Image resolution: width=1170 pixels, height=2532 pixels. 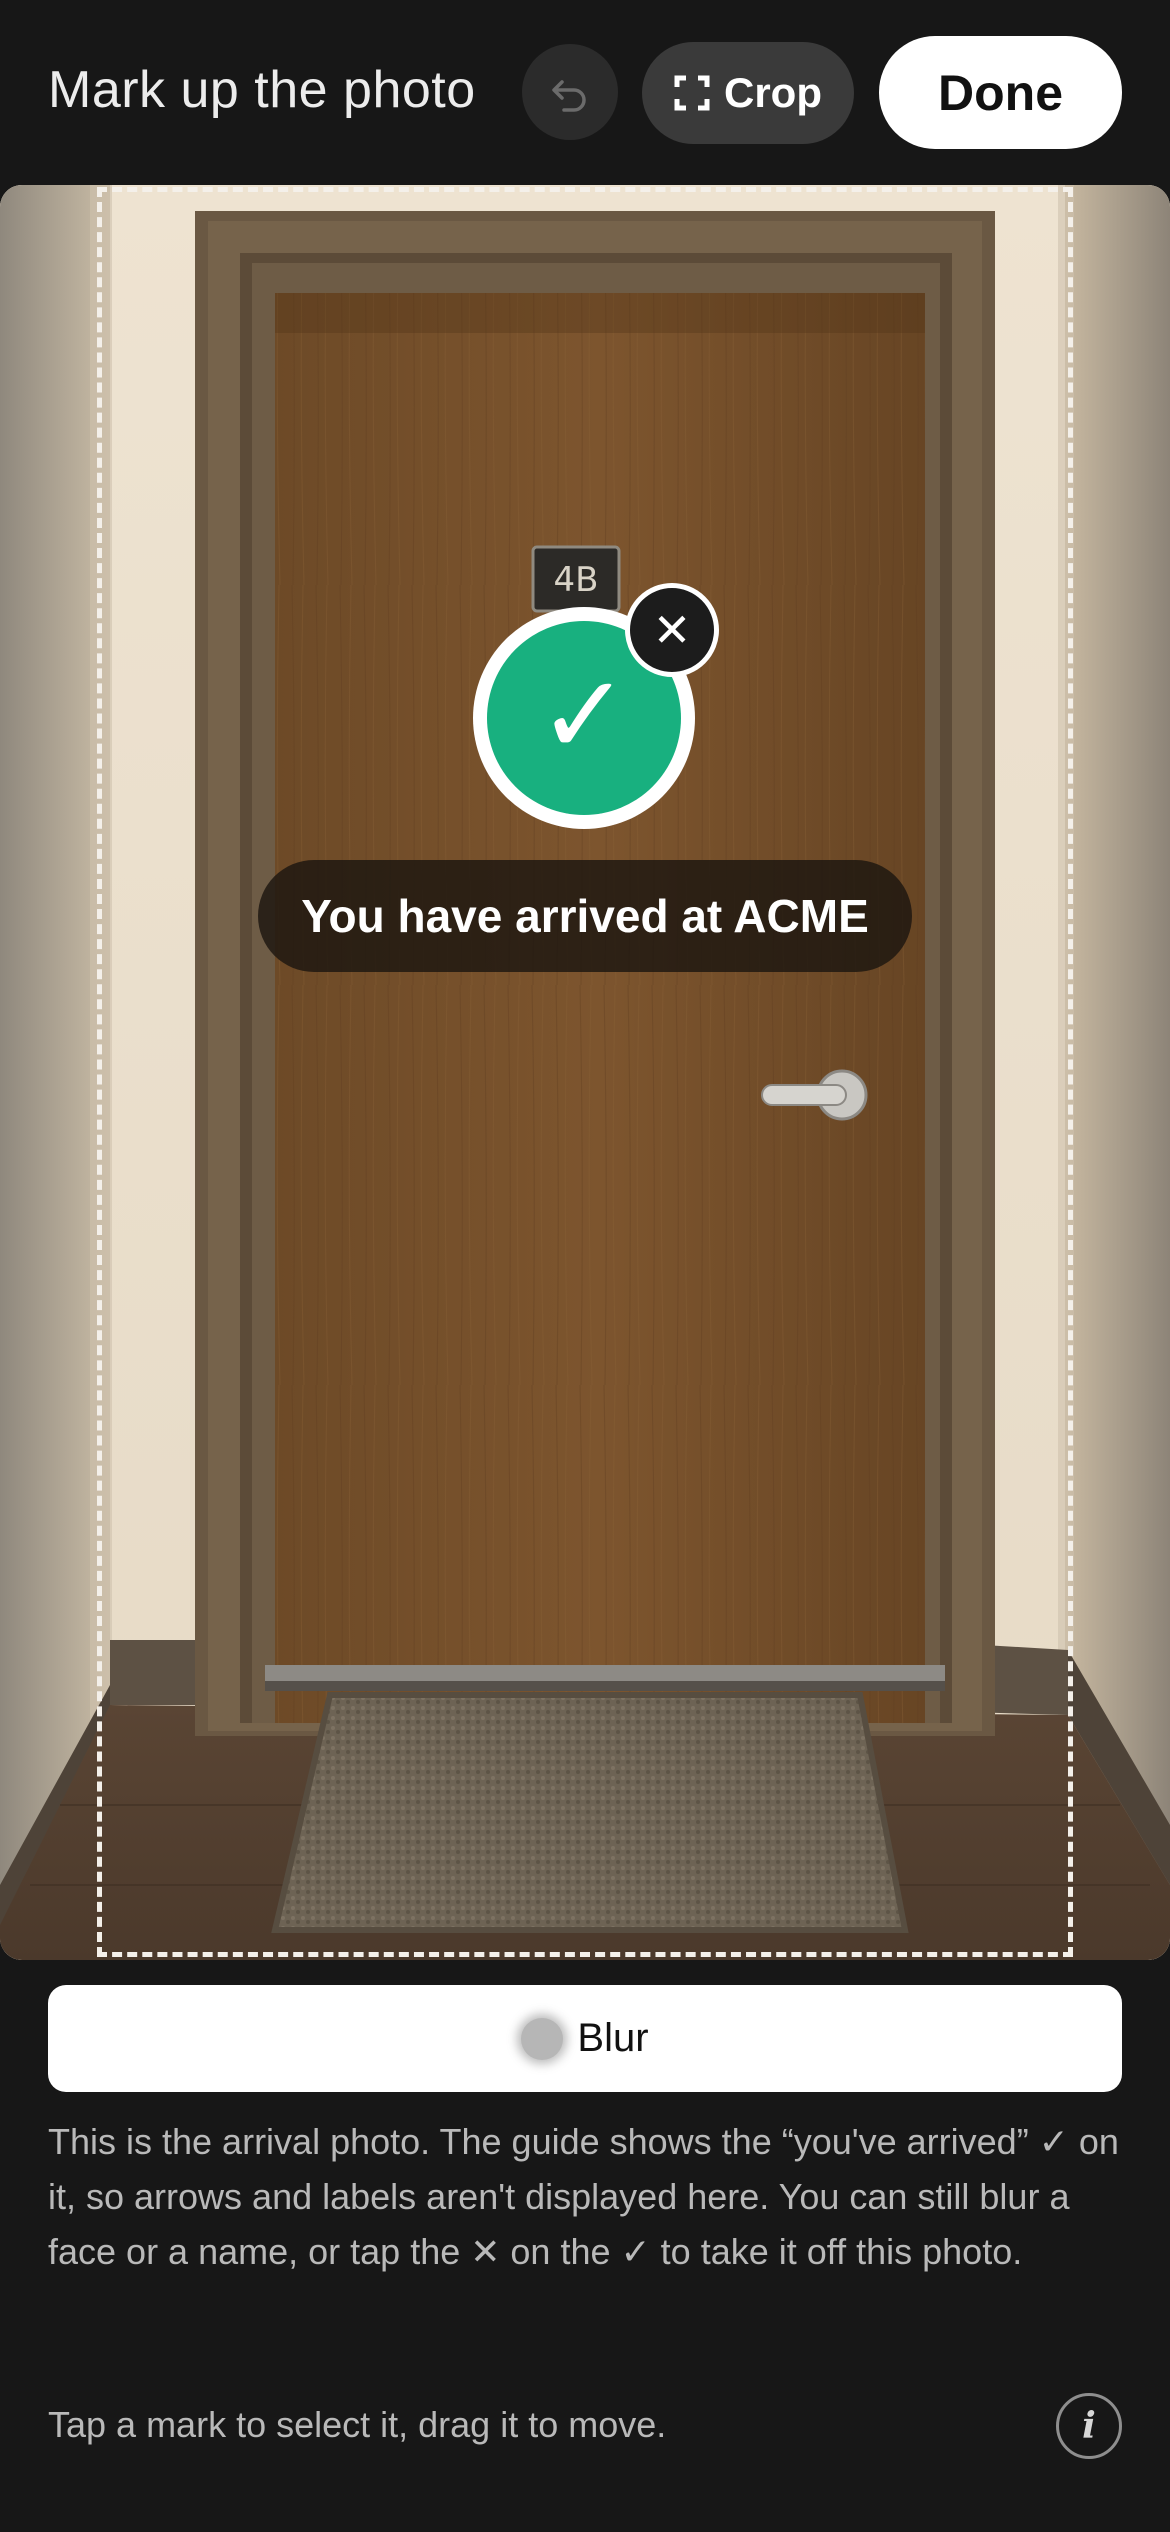 What do you see at coordinates (262, 90) in the screenshot?
I see `page-title: Mark up the photo` at bounding box center [262, 90].